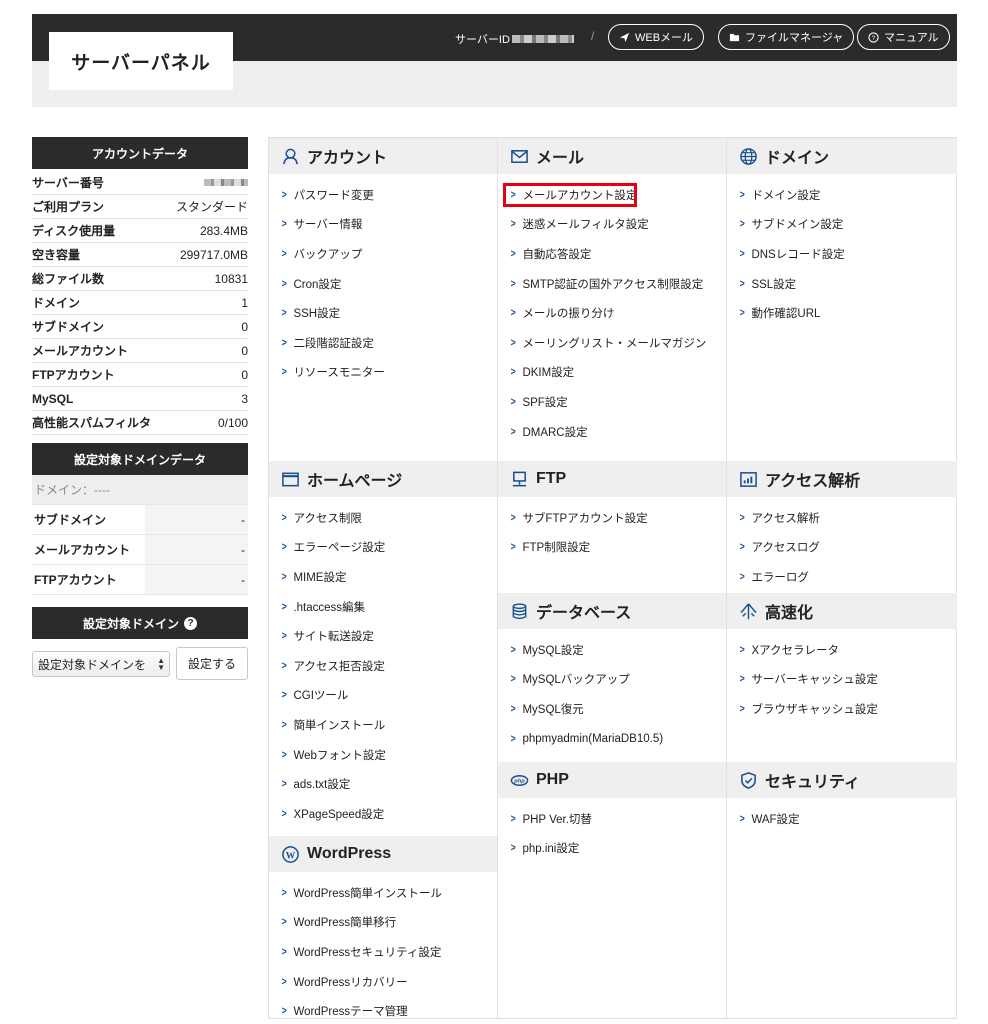 This screenshot has height=1024, width=988. I want to click on table-row: サブドメイン 0, so click(140, 327).